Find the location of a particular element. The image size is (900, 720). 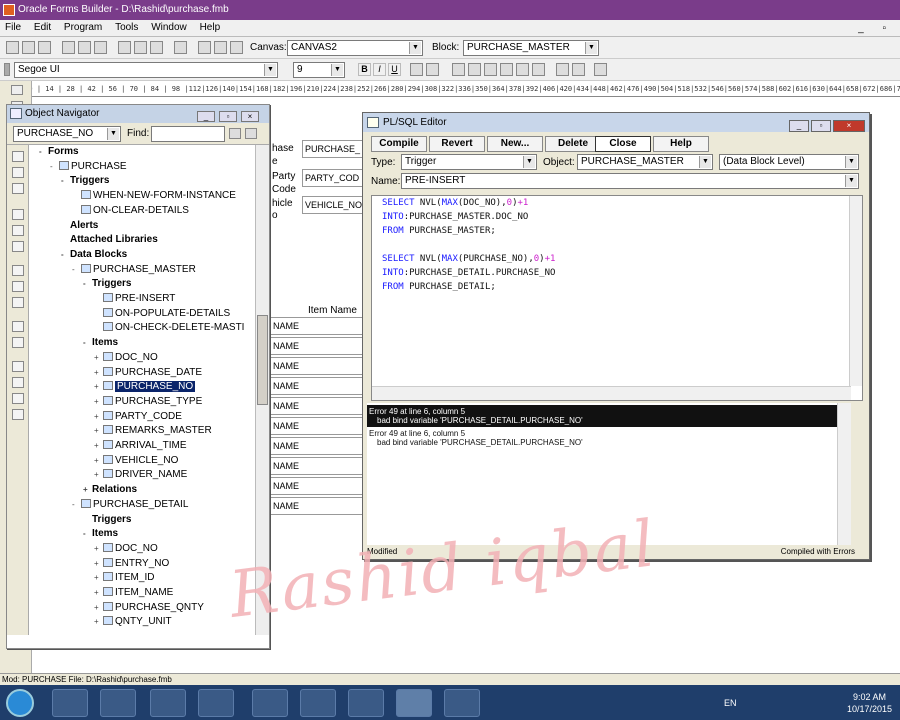

menu-window: Window is located at coordinates (169, 27).